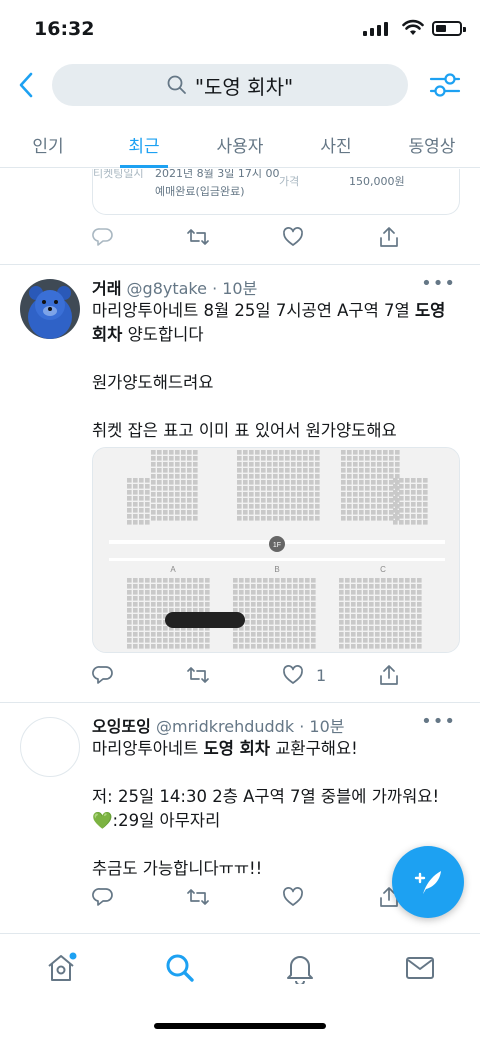 The width and height of the screenshot is (480, 1039). What do you see at coordinates (240, 1026) in the screenshot?
I see `home-indicator` at bounding box center [240, 1026].